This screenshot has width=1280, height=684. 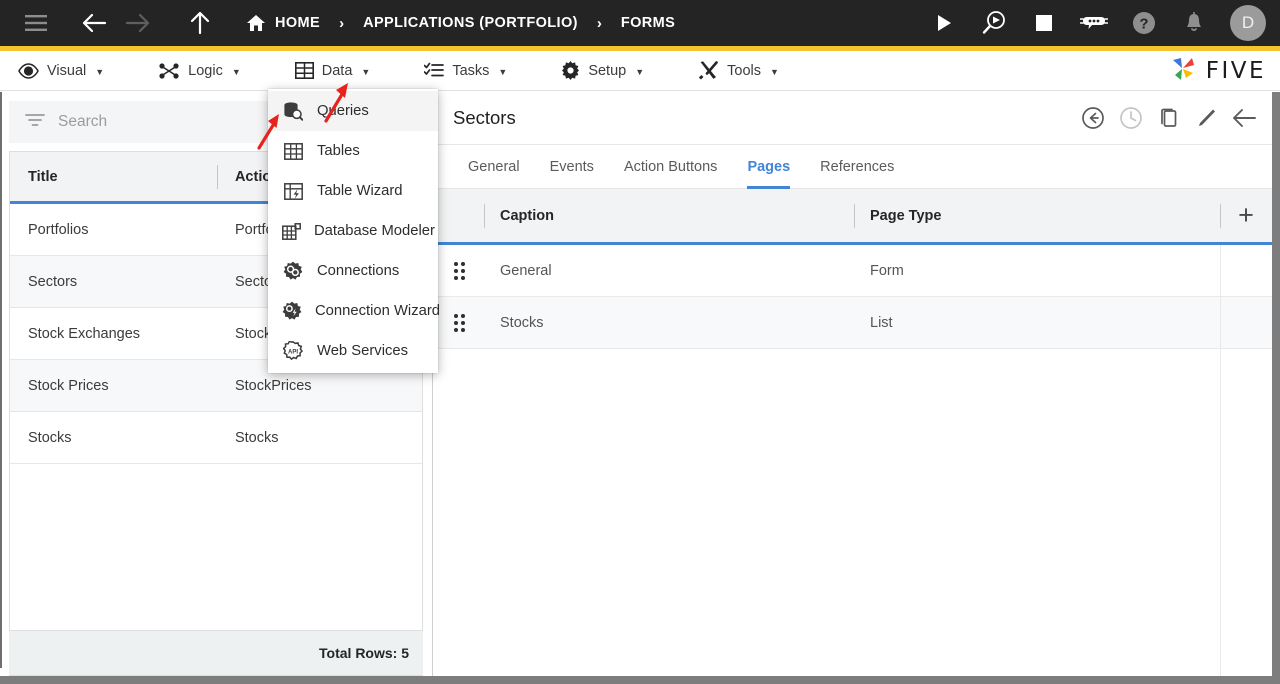 What do you see at coordinates (1, 380) in the screenshot?
I see `left-window-edge` at bounding box center [1, 380].